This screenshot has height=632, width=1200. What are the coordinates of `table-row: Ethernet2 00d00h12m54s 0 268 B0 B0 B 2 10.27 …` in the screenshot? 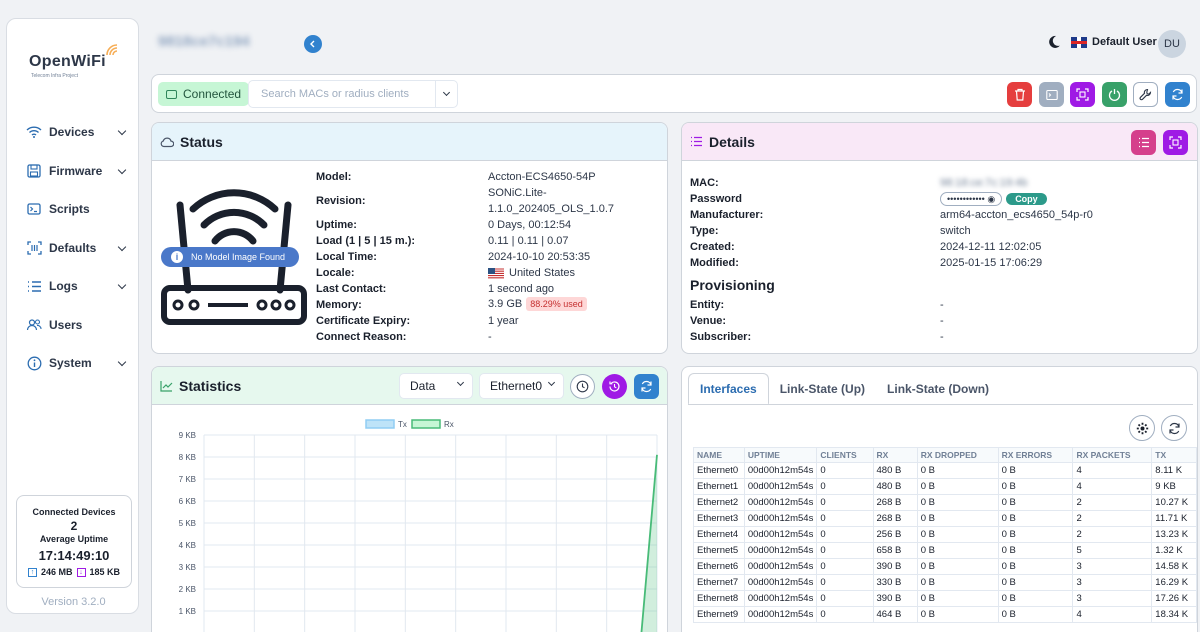 It's located at (945, 502).